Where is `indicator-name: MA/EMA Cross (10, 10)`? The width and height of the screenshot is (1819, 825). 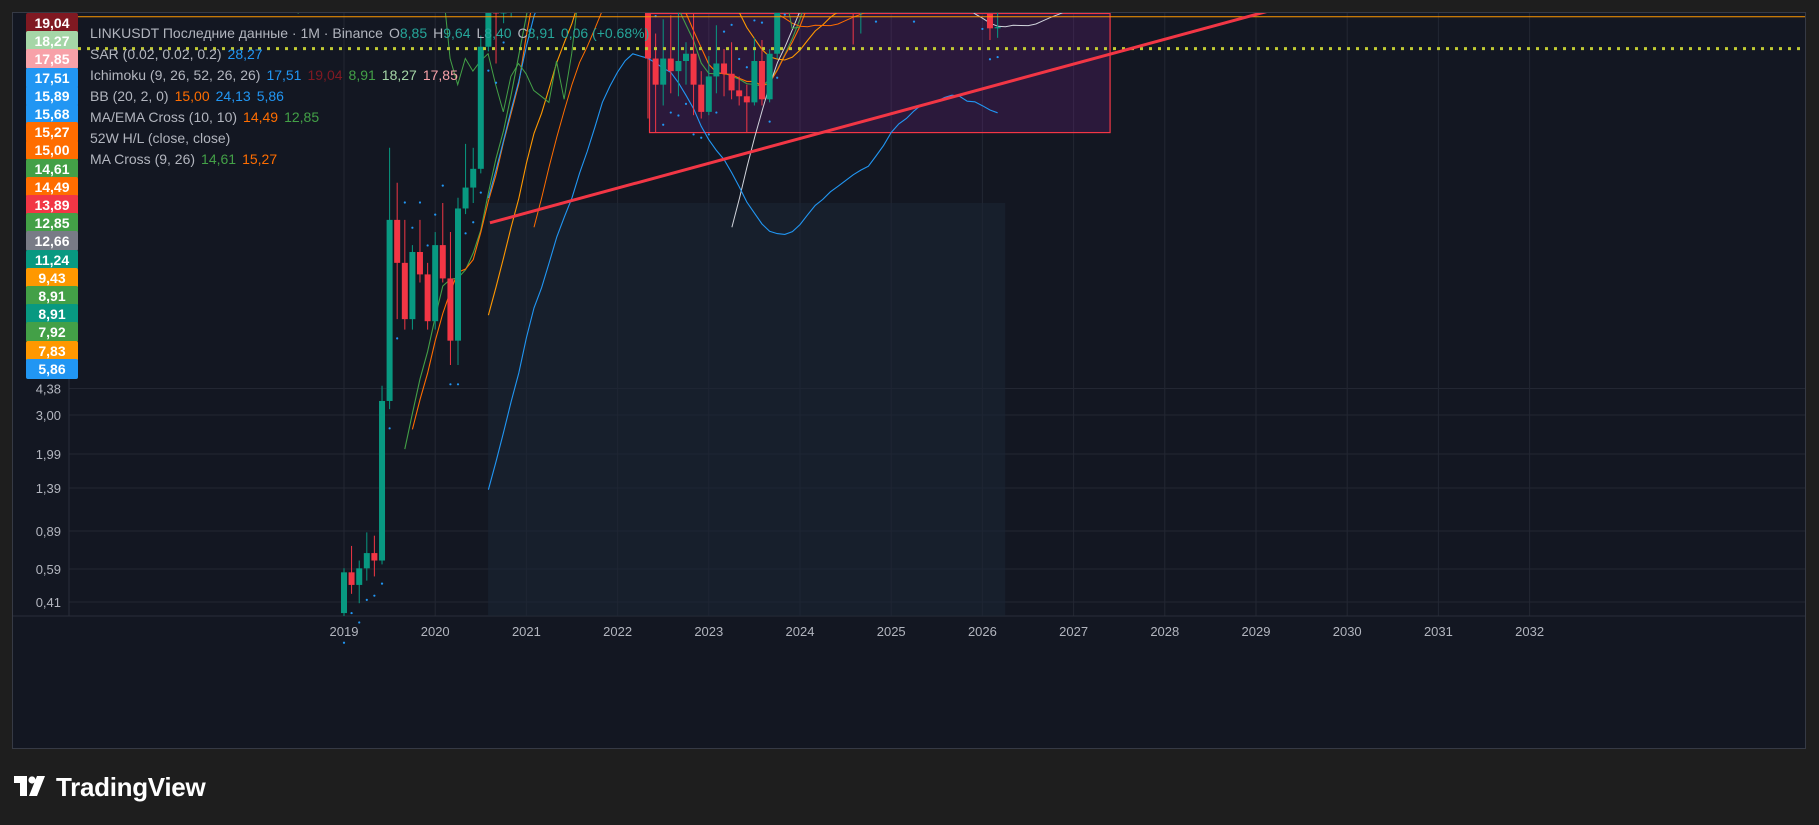
indicator-name: MA/EMA Cross (10, 10) is located at coordinates (164, 117).